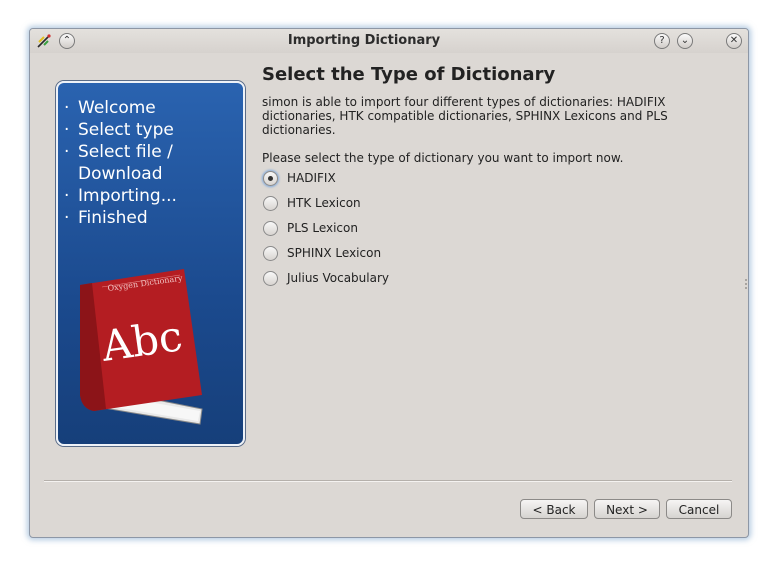 This screenshot has width=777, height=565. Describe the element at coordinates (364, 40) in the screenshot. I see `window-title: Importing Dictionary` at that location.